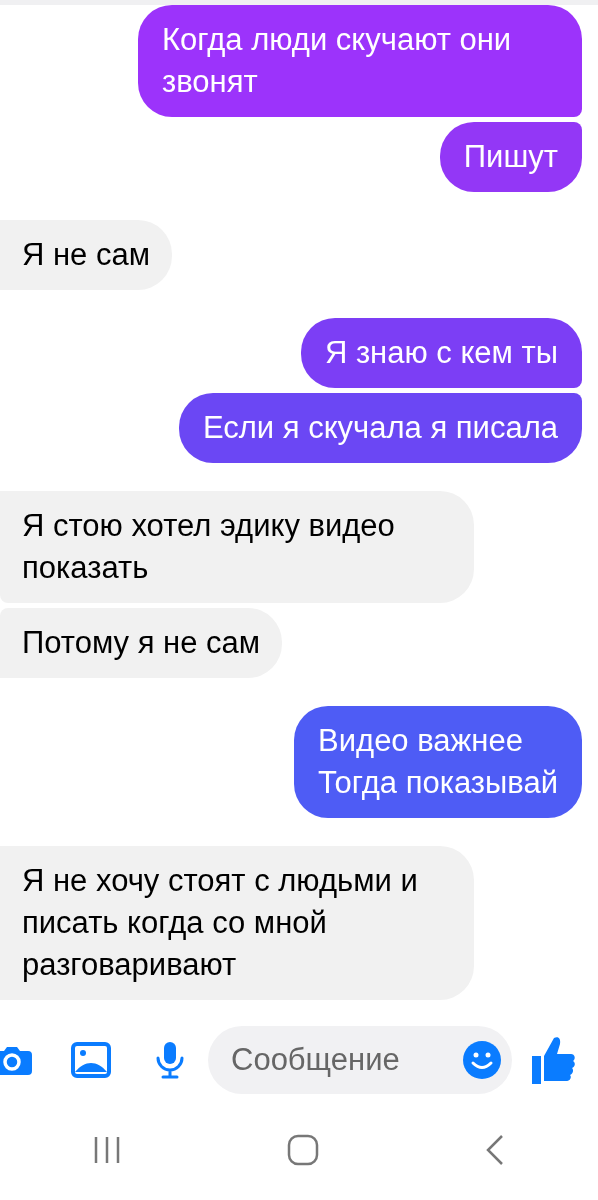 The image size is (598, 1200). I want to click on message-bubble: Потому я не сам, so click(141, 643).